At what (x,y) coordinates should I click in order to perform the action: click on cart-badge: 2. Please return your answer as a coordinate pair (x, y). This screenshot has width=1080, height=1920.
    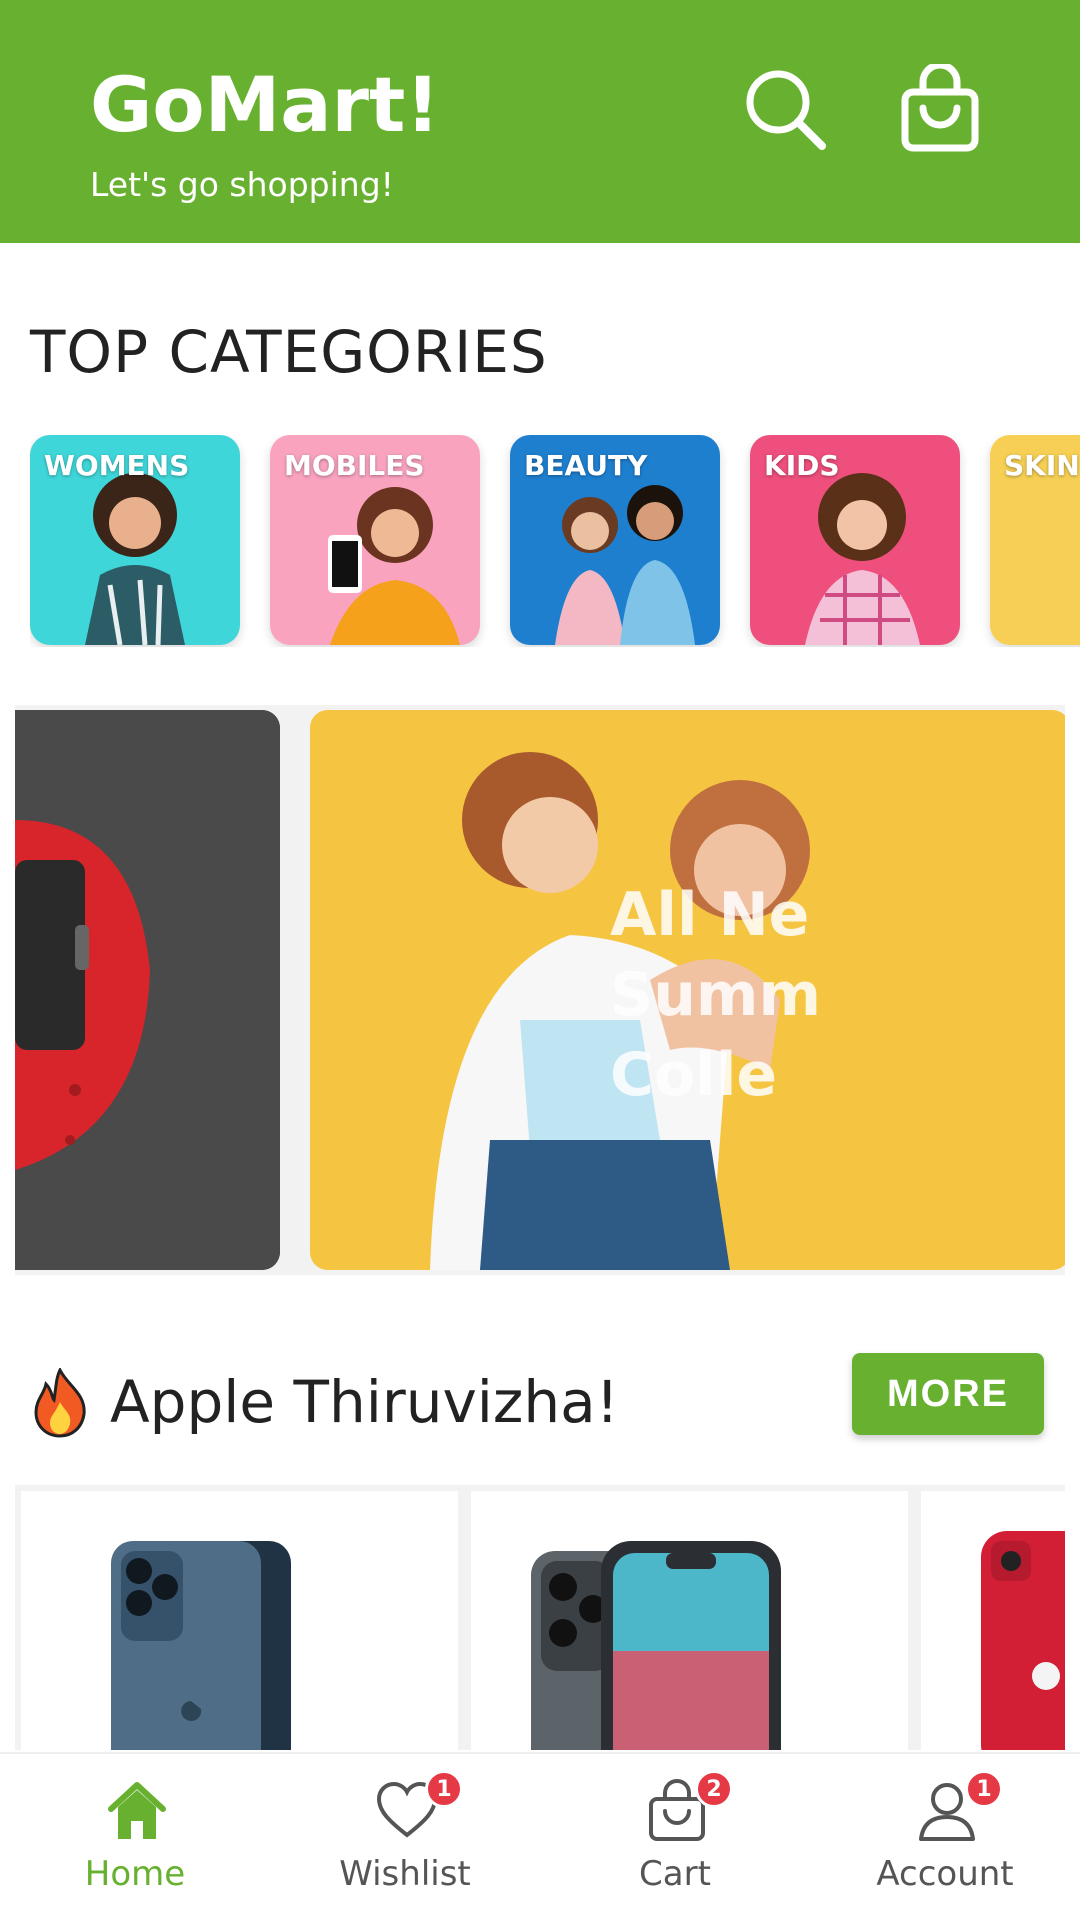
    Looking at the image, I should click on (714, 1789).